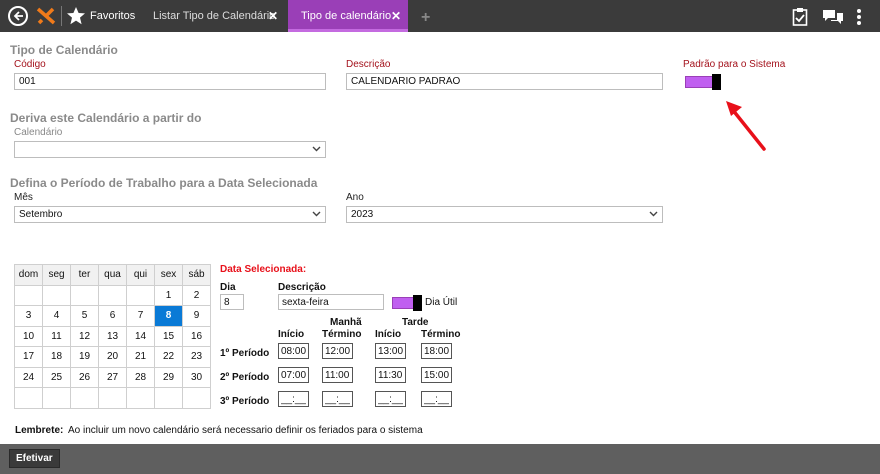 Image resolution: width=880 pixels, height=474 pixels. Describe the element at coordinates (76, 17) in the screenshot. I see `star-icon` at that location.